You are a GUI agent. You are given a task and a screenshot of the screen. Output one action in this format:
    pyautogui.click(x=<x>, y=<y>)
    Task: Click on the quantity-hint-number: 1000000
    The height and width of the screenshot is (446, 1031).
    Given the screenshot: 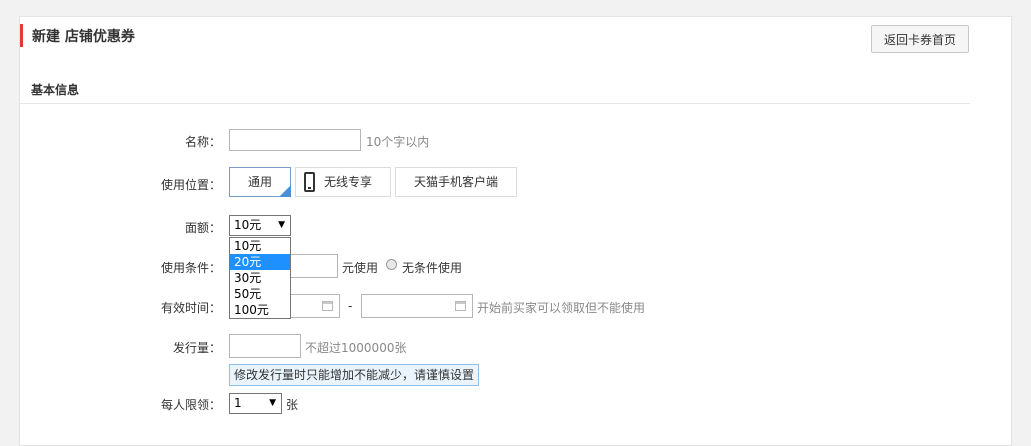 What is the action you would take?
    pyautogui.click(x=368, y=348)
    